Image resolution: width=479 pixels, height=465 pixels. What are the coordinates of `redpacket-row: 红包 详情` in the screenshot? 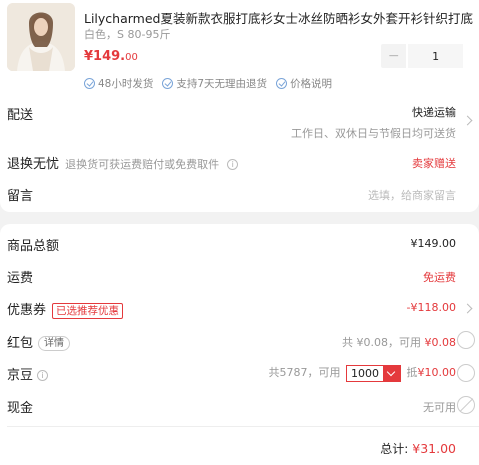 It's located at (39, 341).